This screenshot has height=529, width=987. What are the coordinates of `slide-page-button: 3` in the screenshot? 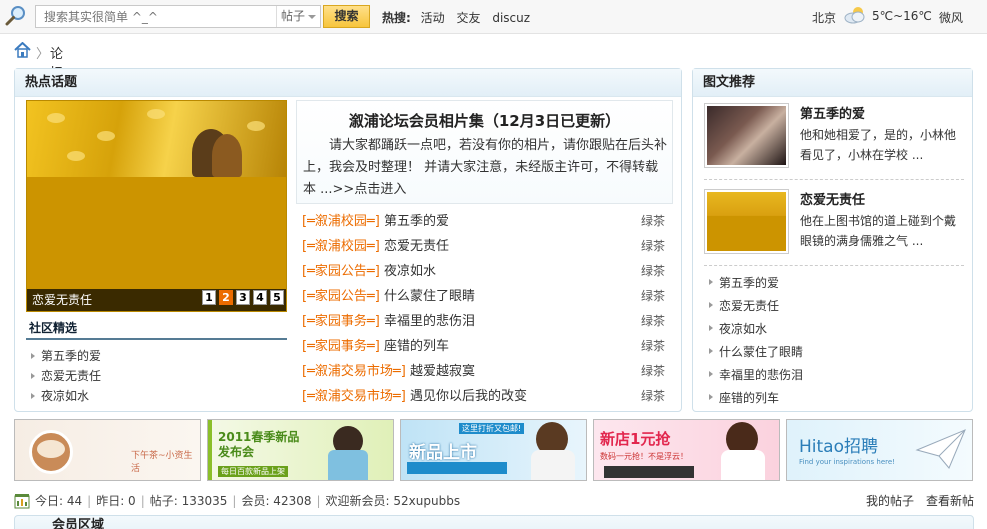 It's located at (243, 297).